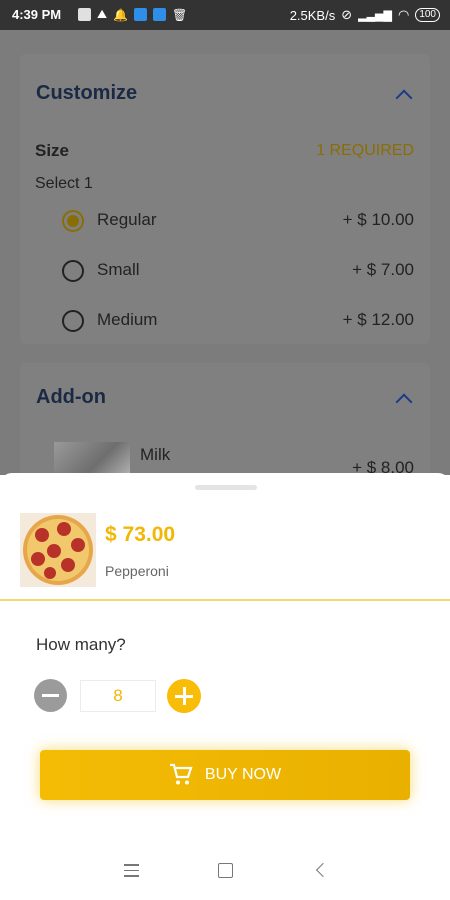 This screenshot has height=900, width=450. What do you see at coordinates (403, 14) in the screenshot?
I see `wifi-icon: ◠` at bounding box center [403, 14].